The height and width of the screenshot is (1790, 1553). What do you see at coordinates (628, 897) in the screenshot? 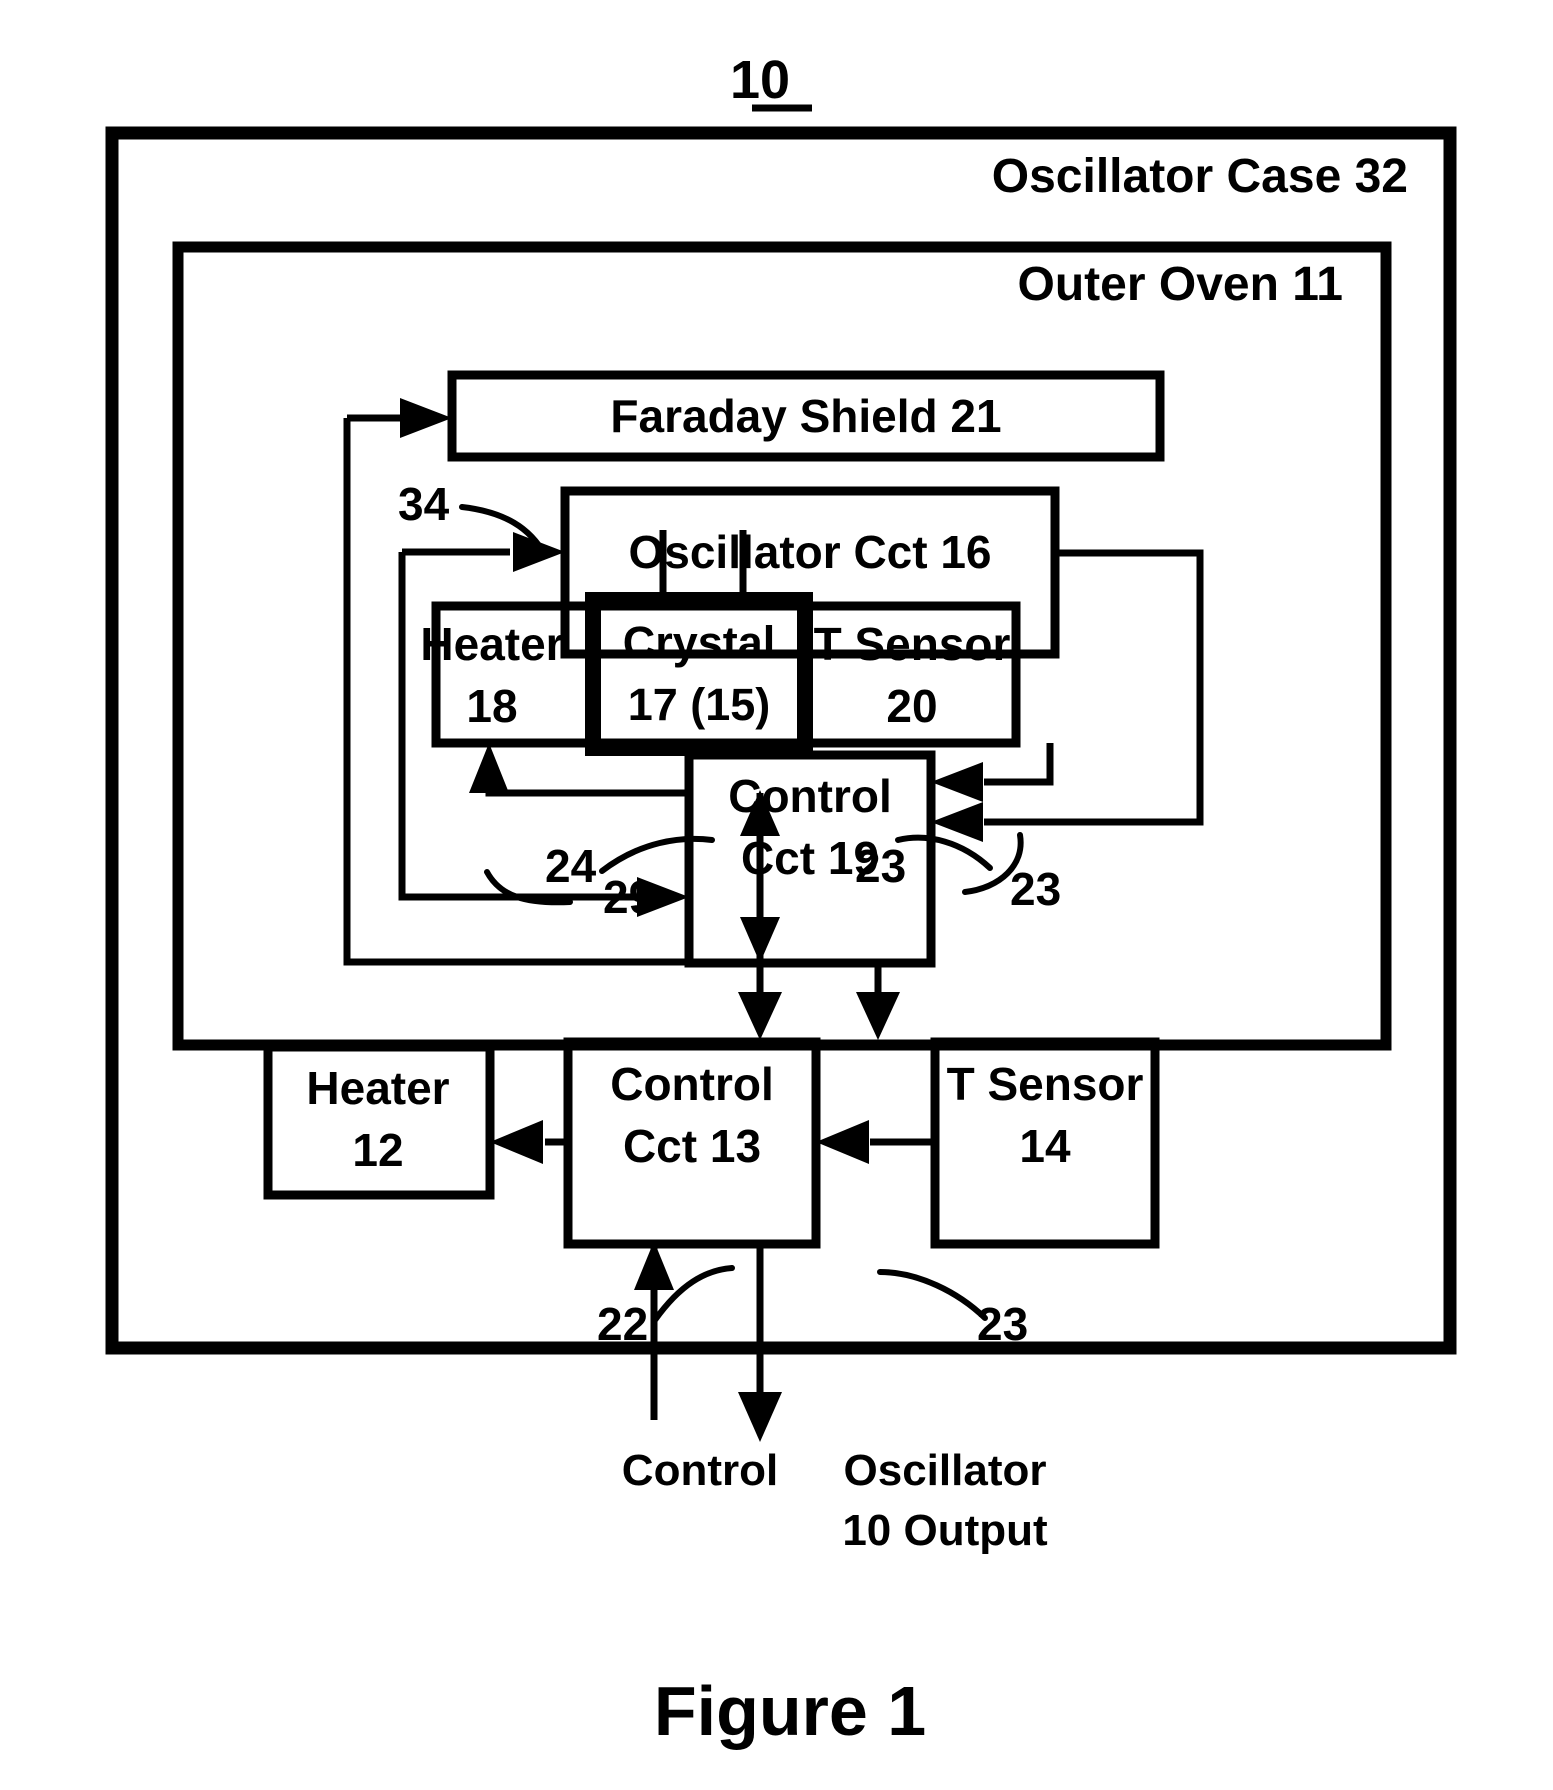
I see `ref-numeral-29: 29` at bounding box center [628, 897].